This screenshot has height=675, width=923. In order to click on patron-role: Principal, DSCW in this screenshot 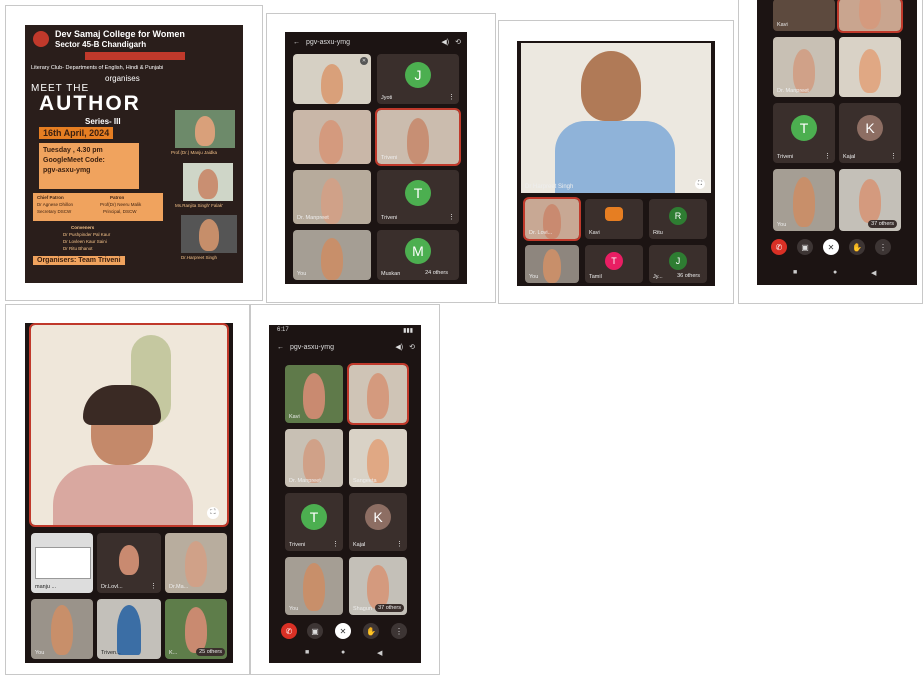, I will do `click(120, 211)`.